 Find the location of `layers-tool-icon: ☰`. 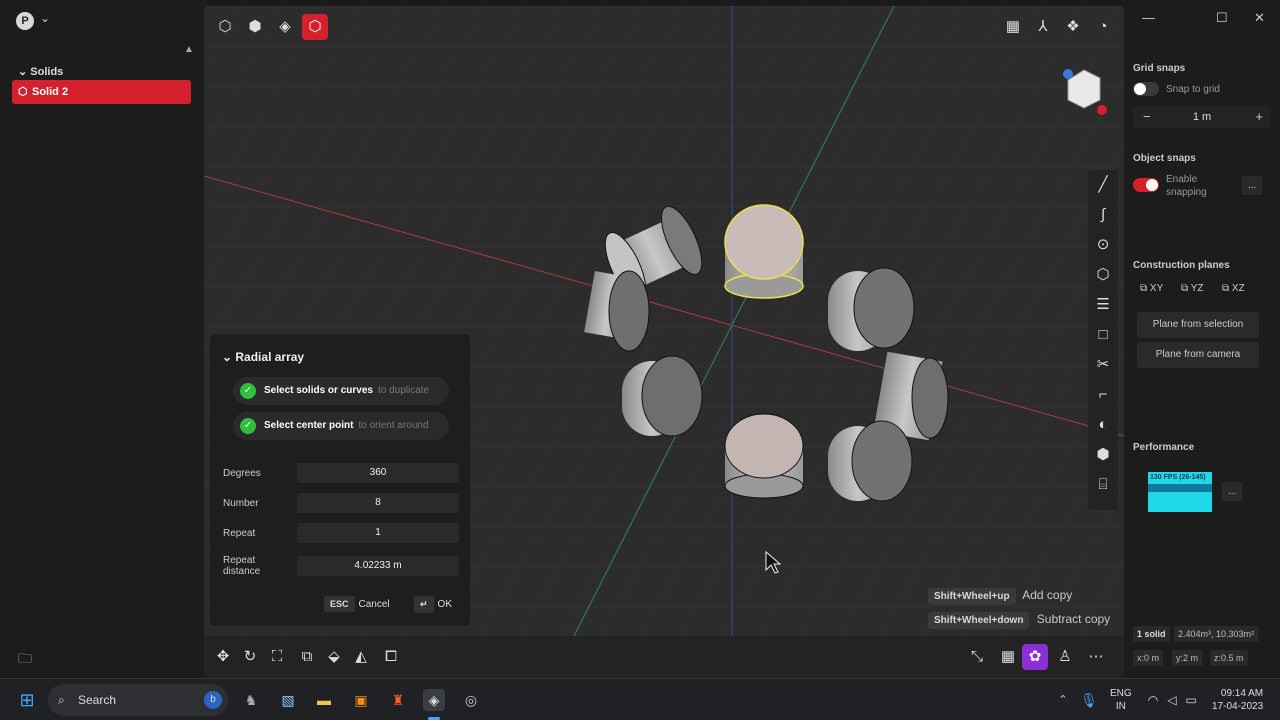

layers-tool-icon: ☰ is located at coordinates (1103, 305).